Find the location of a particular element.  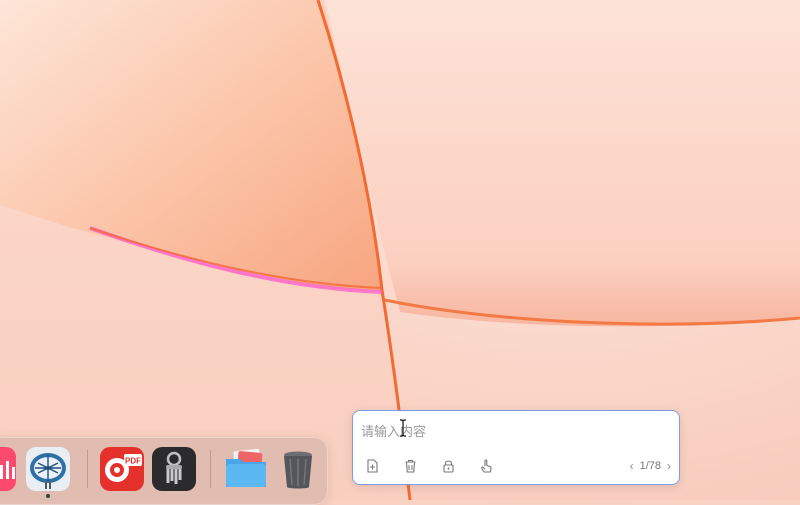

pdf-expert-app-icon: PDF is located at coordinates (122, 469).